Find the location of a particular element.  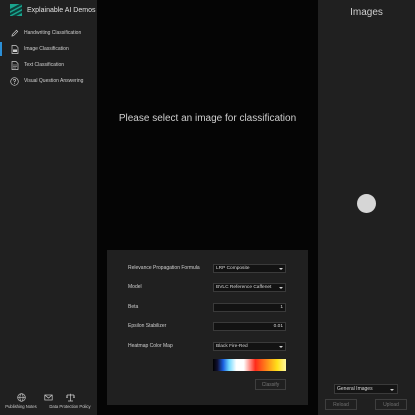

sidebar-item-text-classification: Text Classification is located at coordinates (48, 65).